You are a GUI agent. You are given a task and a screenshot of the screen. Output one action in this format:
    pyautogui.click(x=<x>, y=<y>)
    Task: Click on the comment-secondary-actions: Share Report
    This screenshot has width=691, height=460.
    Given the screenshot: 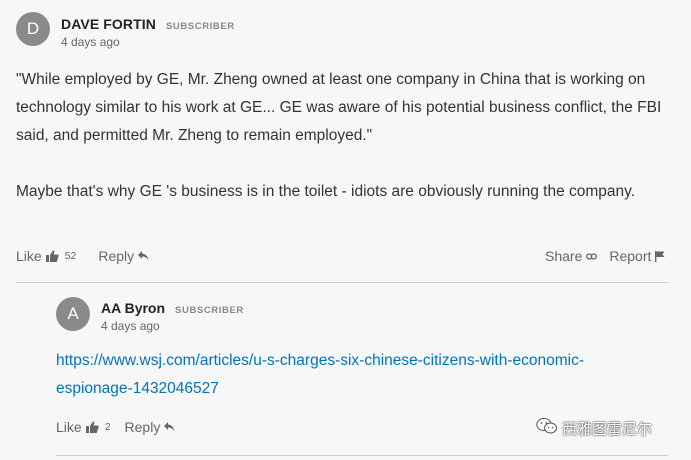 What is the action you would take?
    pyautogui.click(x=605, y=256)
    